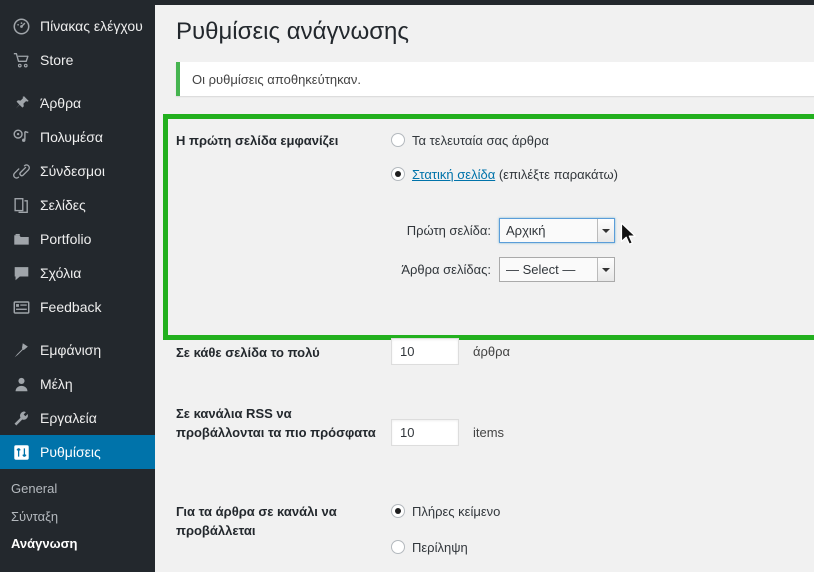 The height and width of the screenshot is (572, 814). I want to click on portfolio-icon, so click(21, 239).